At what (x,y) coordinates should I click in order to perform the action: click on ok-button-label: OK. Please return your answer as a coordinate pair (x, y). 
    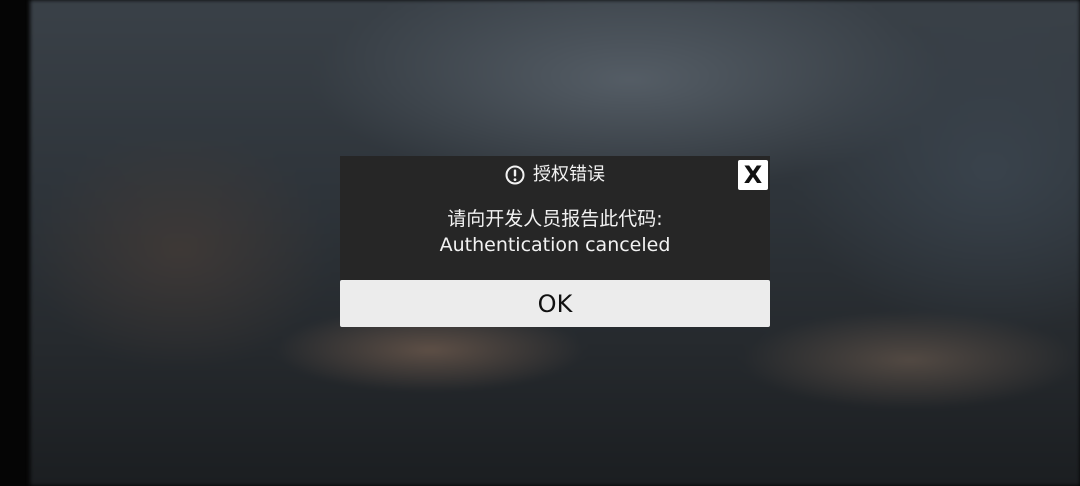
    Looking at the image, I should click on (555, 303).